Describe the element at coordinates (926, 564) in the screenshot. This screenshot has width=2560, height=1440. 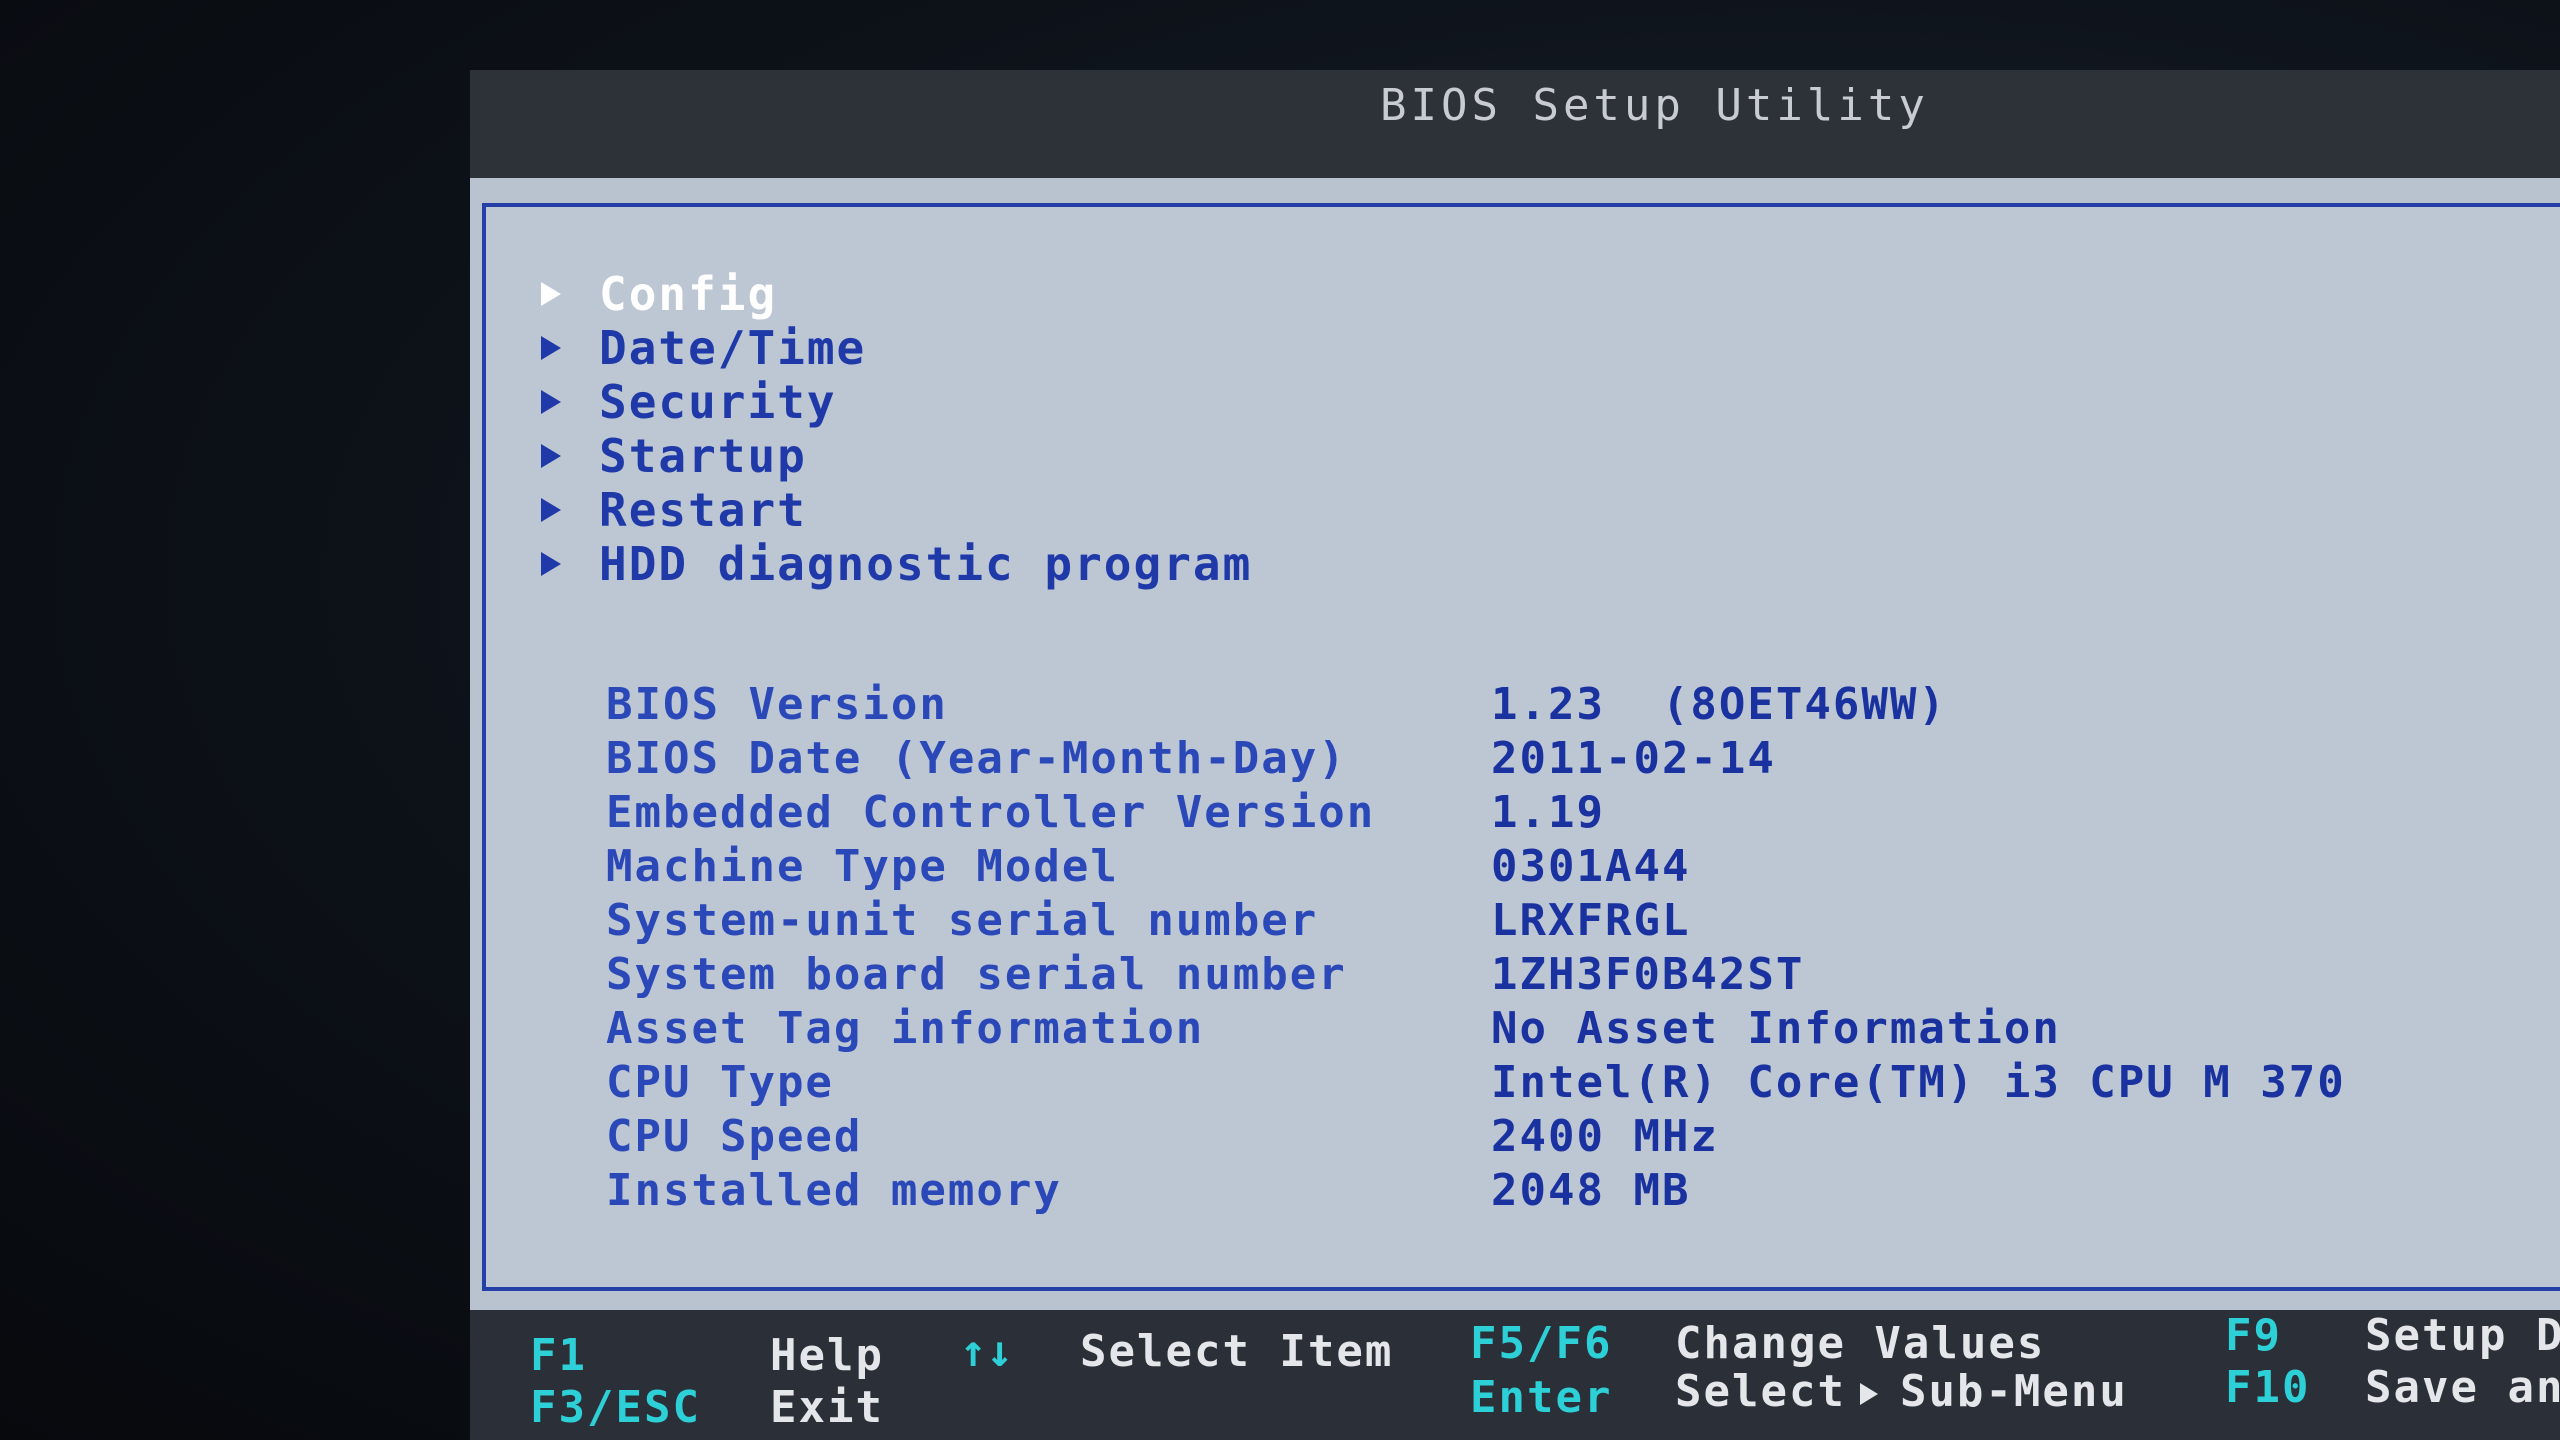
I see `menu-item-label: HDD diagnostic program` at that location.